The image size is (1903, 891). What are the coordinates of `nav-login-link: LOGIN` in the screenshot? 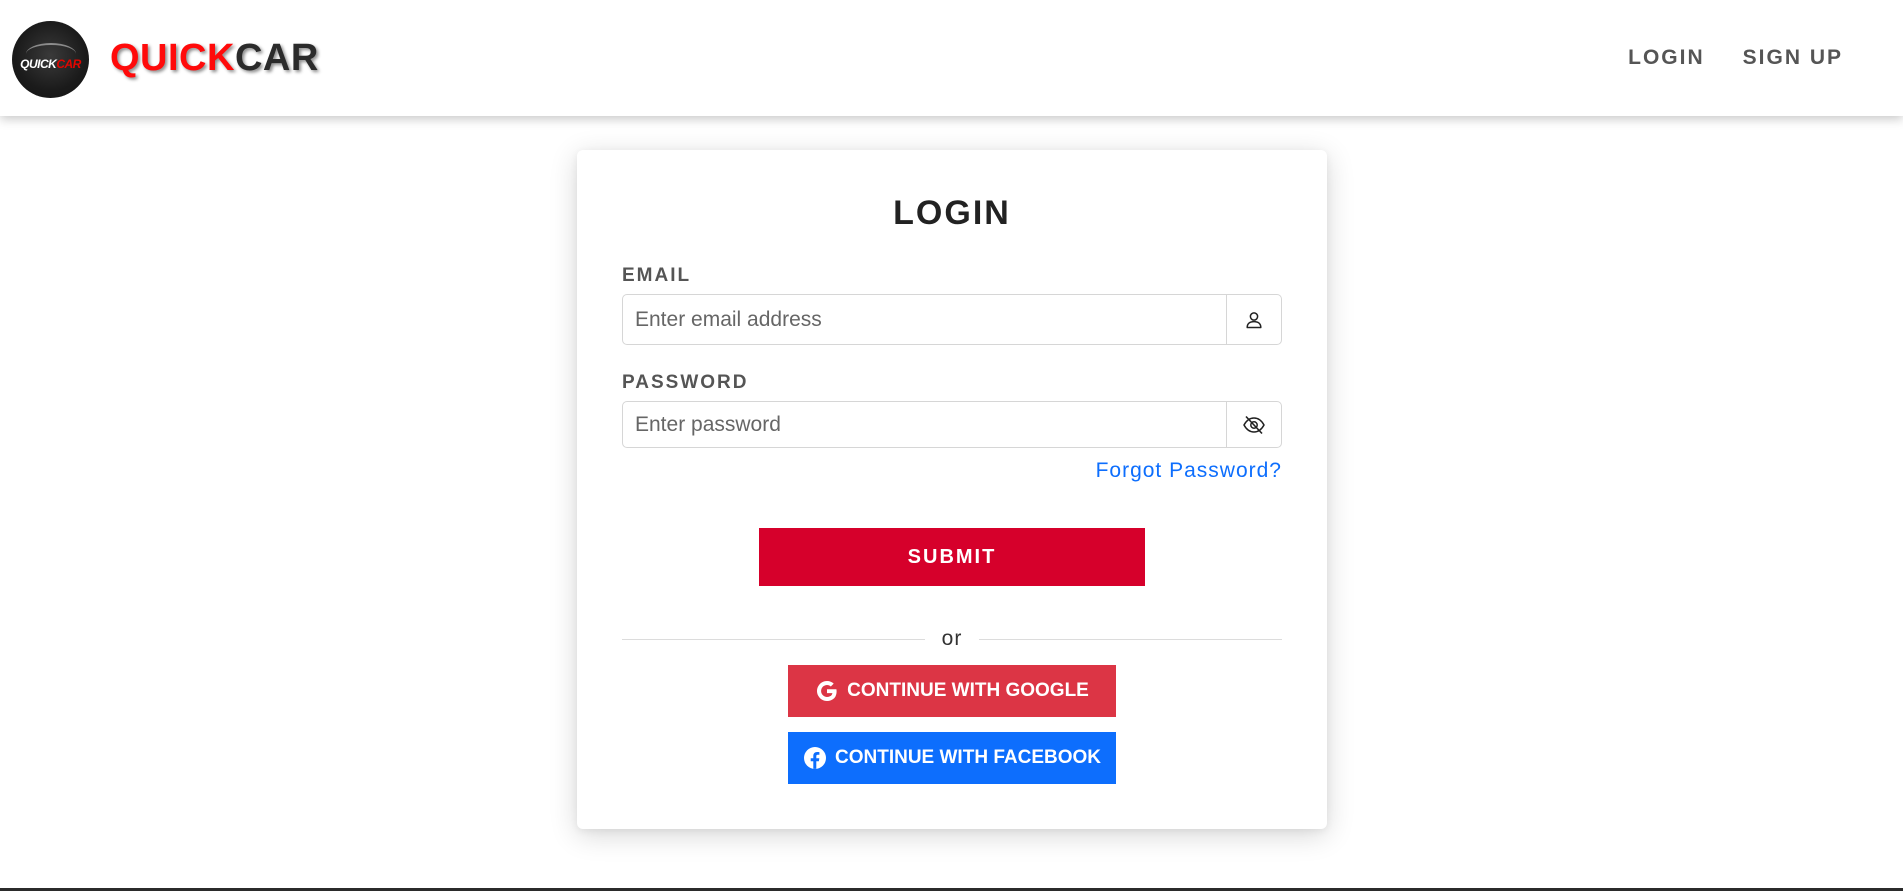 It's located at (1666, 58).